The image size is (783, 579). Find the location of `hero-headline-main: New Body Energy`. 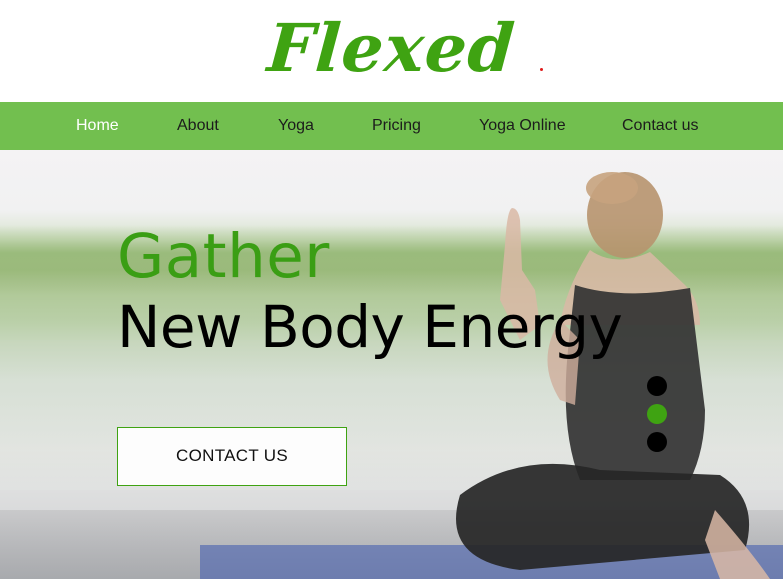

hero-headline-main: New Body Energy is located at coordinates (370, 327).